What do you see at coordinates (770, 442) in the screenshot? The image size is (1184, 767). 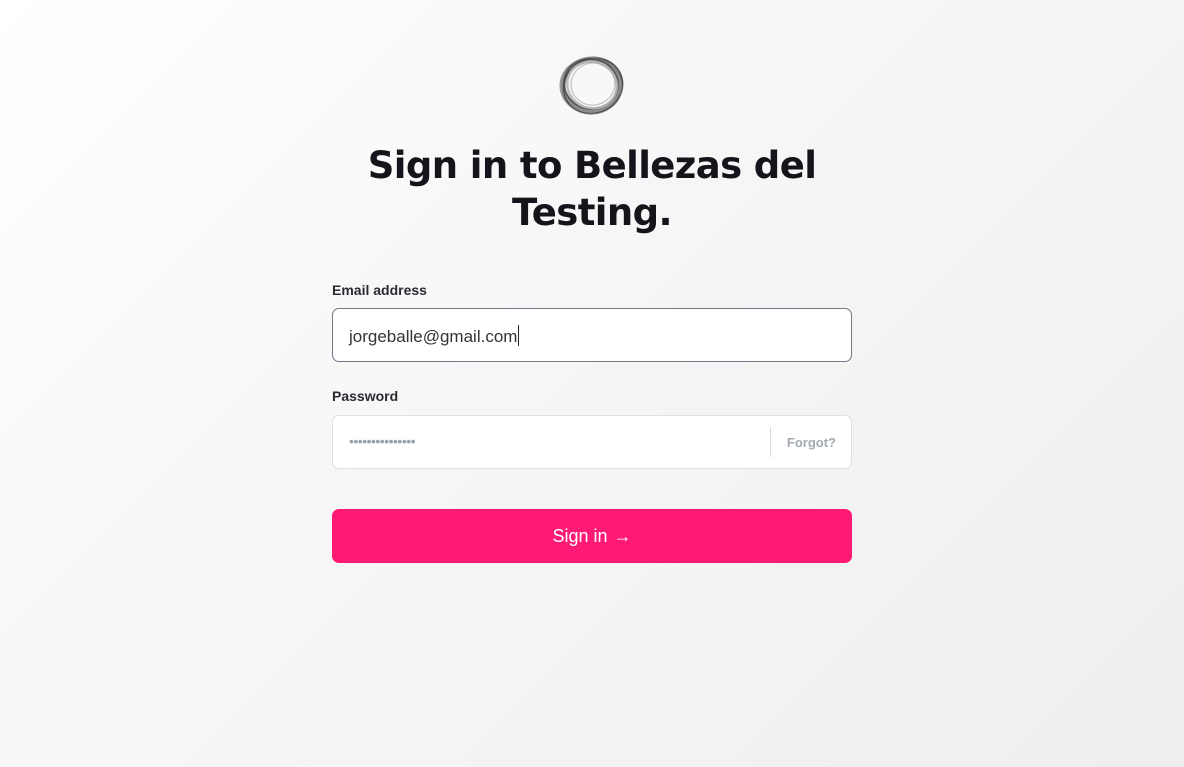 I see `password-divider` at bounding box center [770, 442].